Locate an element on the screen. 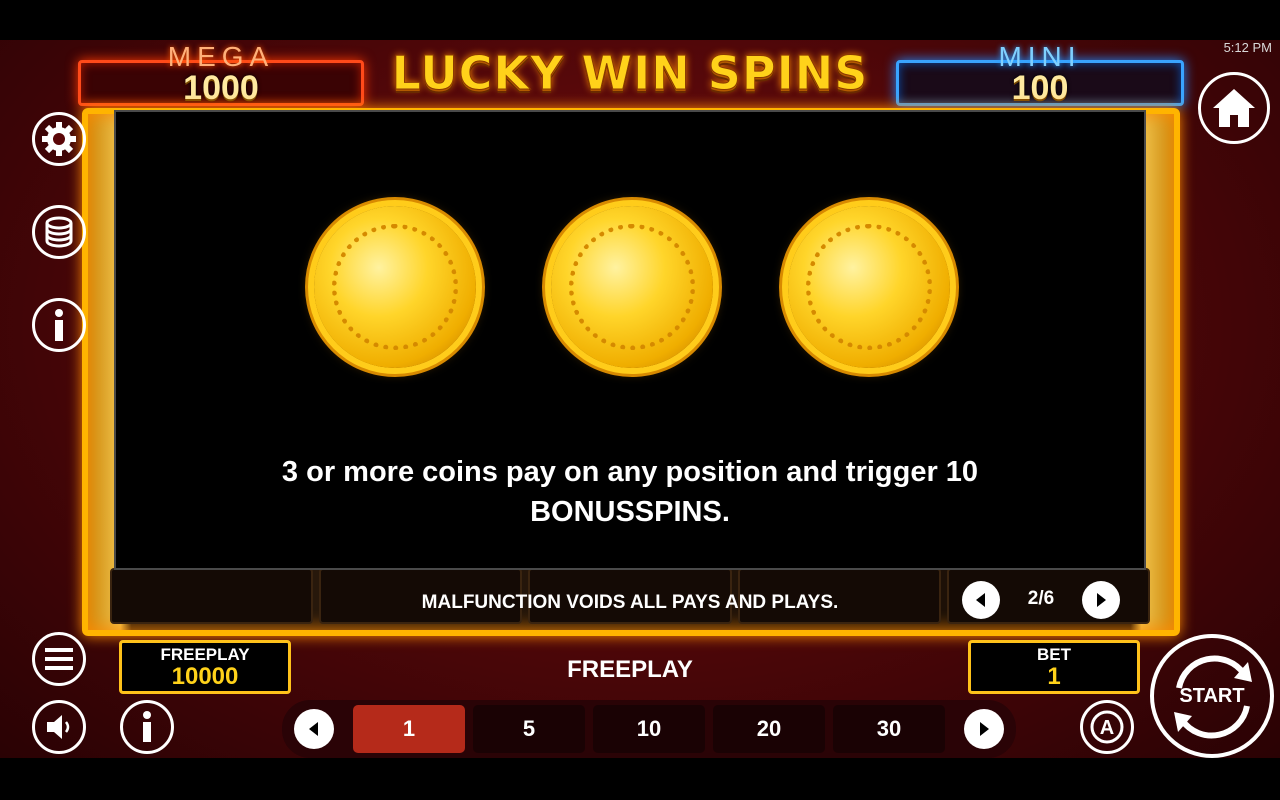 This screenshot has width=1280, height=800. autoplay-icon: A is located at coordinates (1107, 727).